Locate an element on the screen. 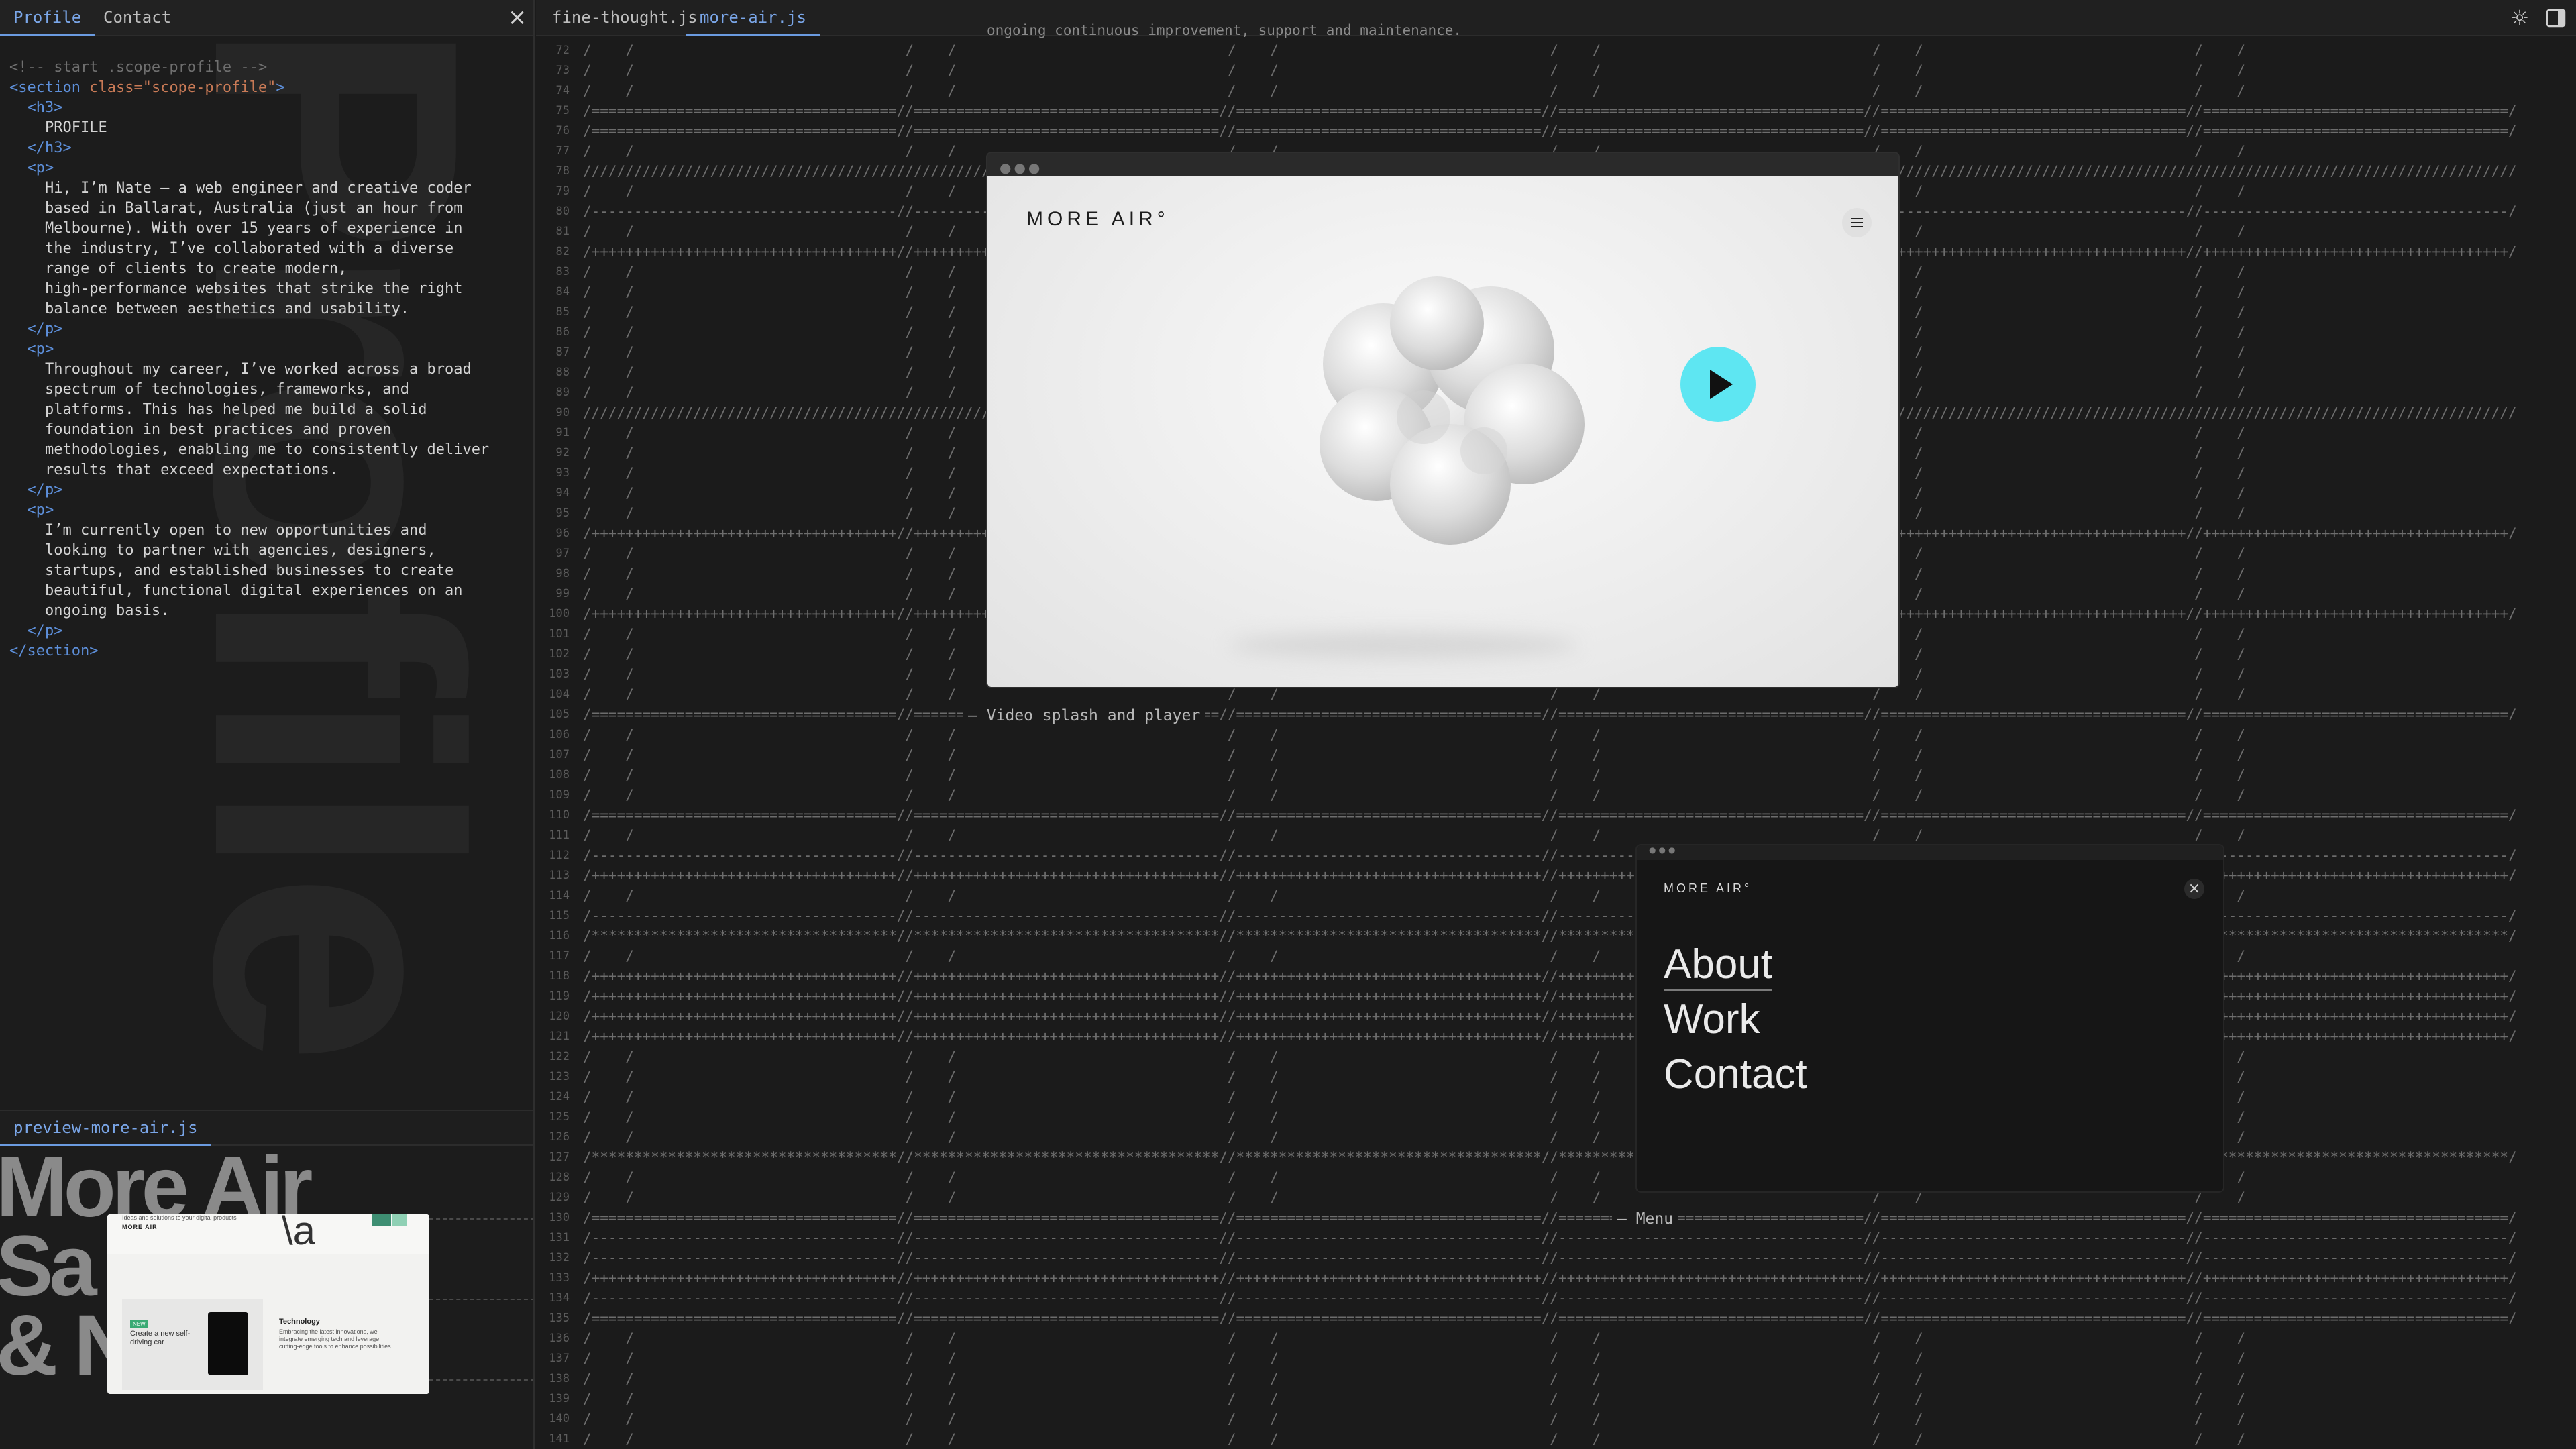 This screenshot has height=1449, width=2576. line-number: 104 is located at coordinates (559, 694).